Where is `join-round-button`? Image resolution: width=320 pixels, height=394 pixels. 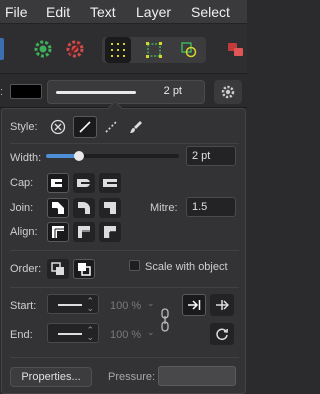
join-round-button is located at coordinates (84, 208).